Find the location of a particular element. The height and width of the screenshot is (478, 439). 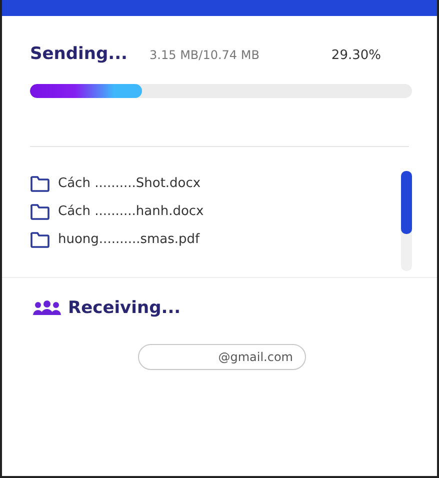

file-name: Cách ..........Shot.docx is located at coordinates (129, 183).